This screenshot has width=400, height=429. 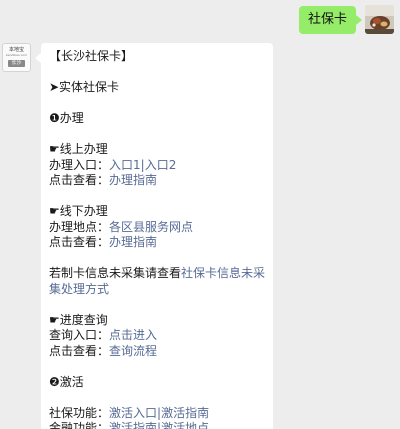 I want to click on user-avatar, so click(x=379, y=19).